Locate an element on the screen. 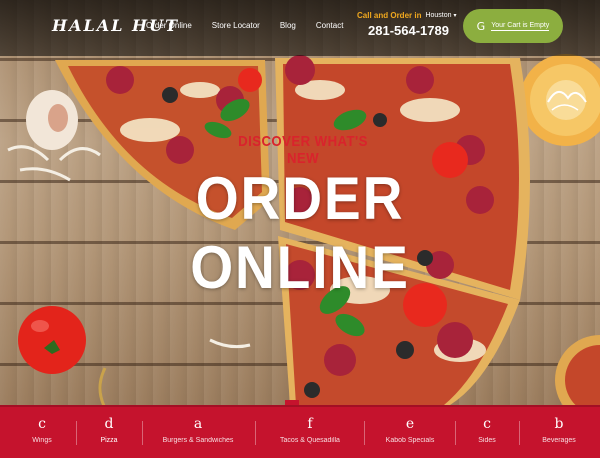 This screenshot has height=458, width=600. call-label: Call and Order in is located at coordinates (389, 15).